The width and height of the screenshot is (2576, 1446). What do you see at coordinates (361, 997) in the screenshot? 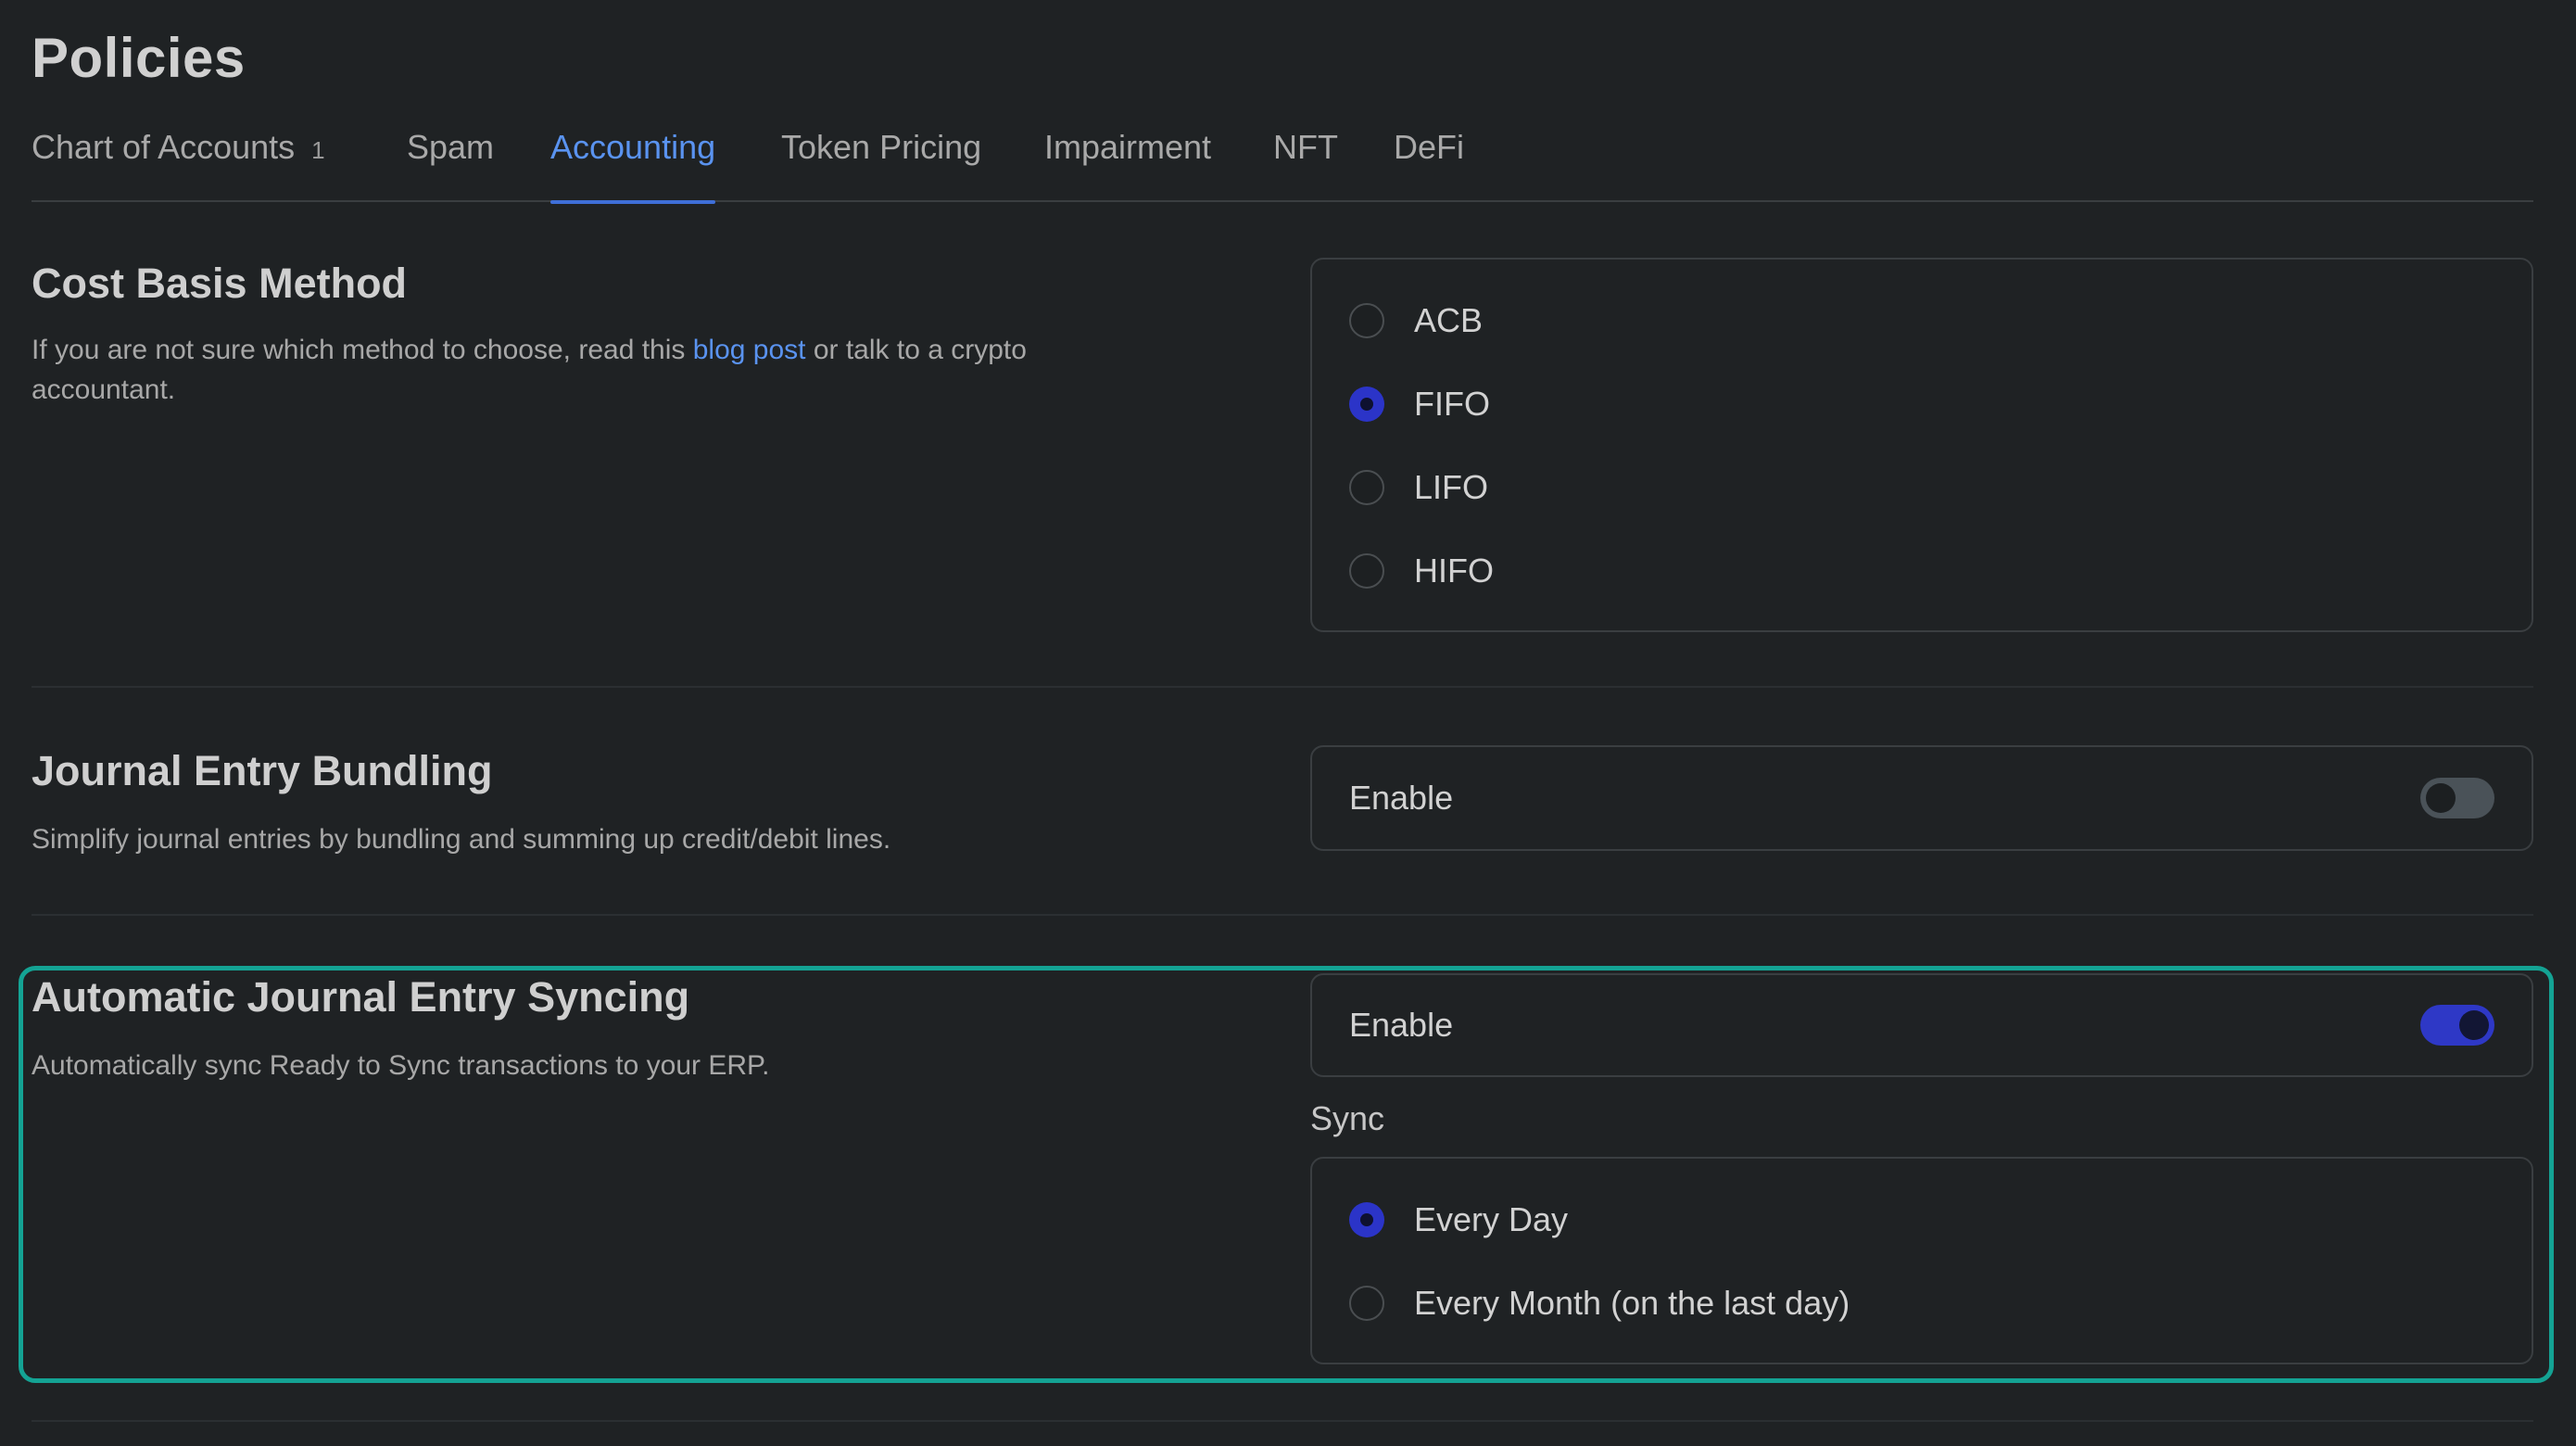
I see `auto-sync-title: Automatic Journal Entry Syncing` at bounding box center [361, 997].